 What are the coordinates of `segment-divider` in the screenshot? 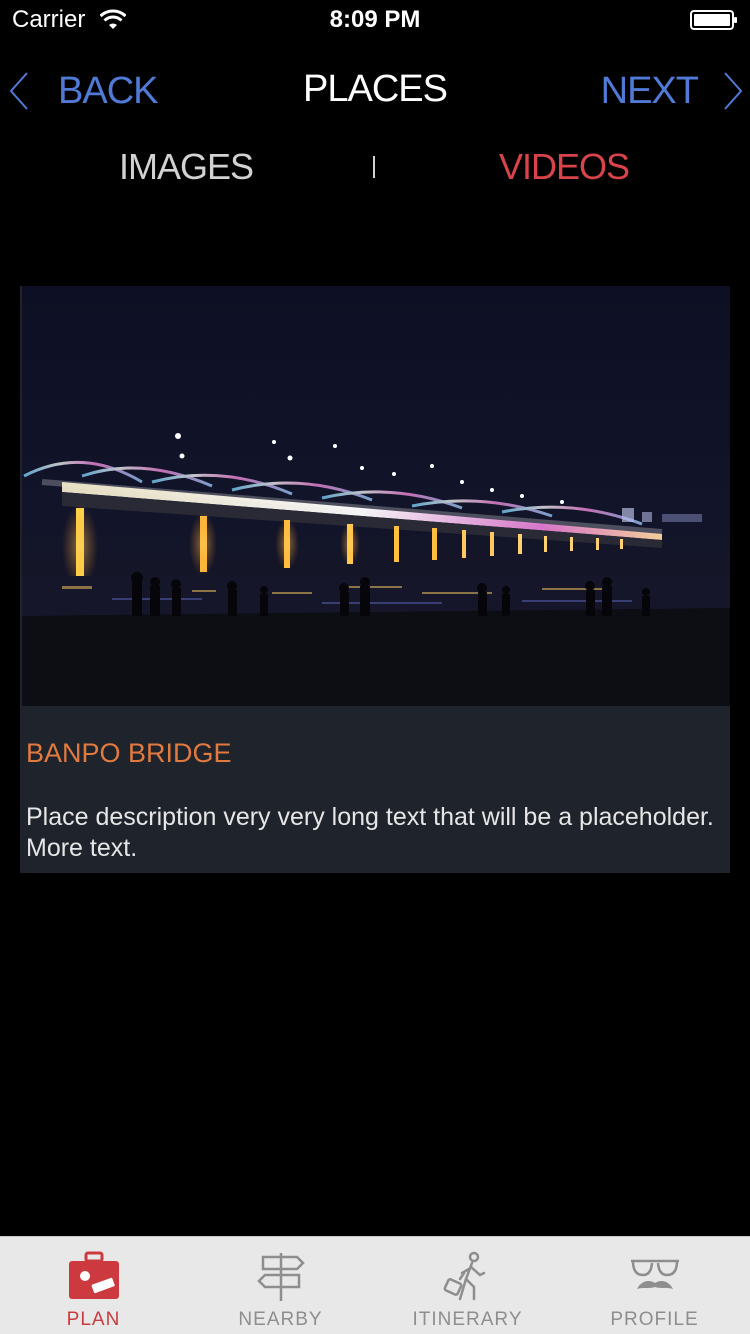 It's located at (374, 167).